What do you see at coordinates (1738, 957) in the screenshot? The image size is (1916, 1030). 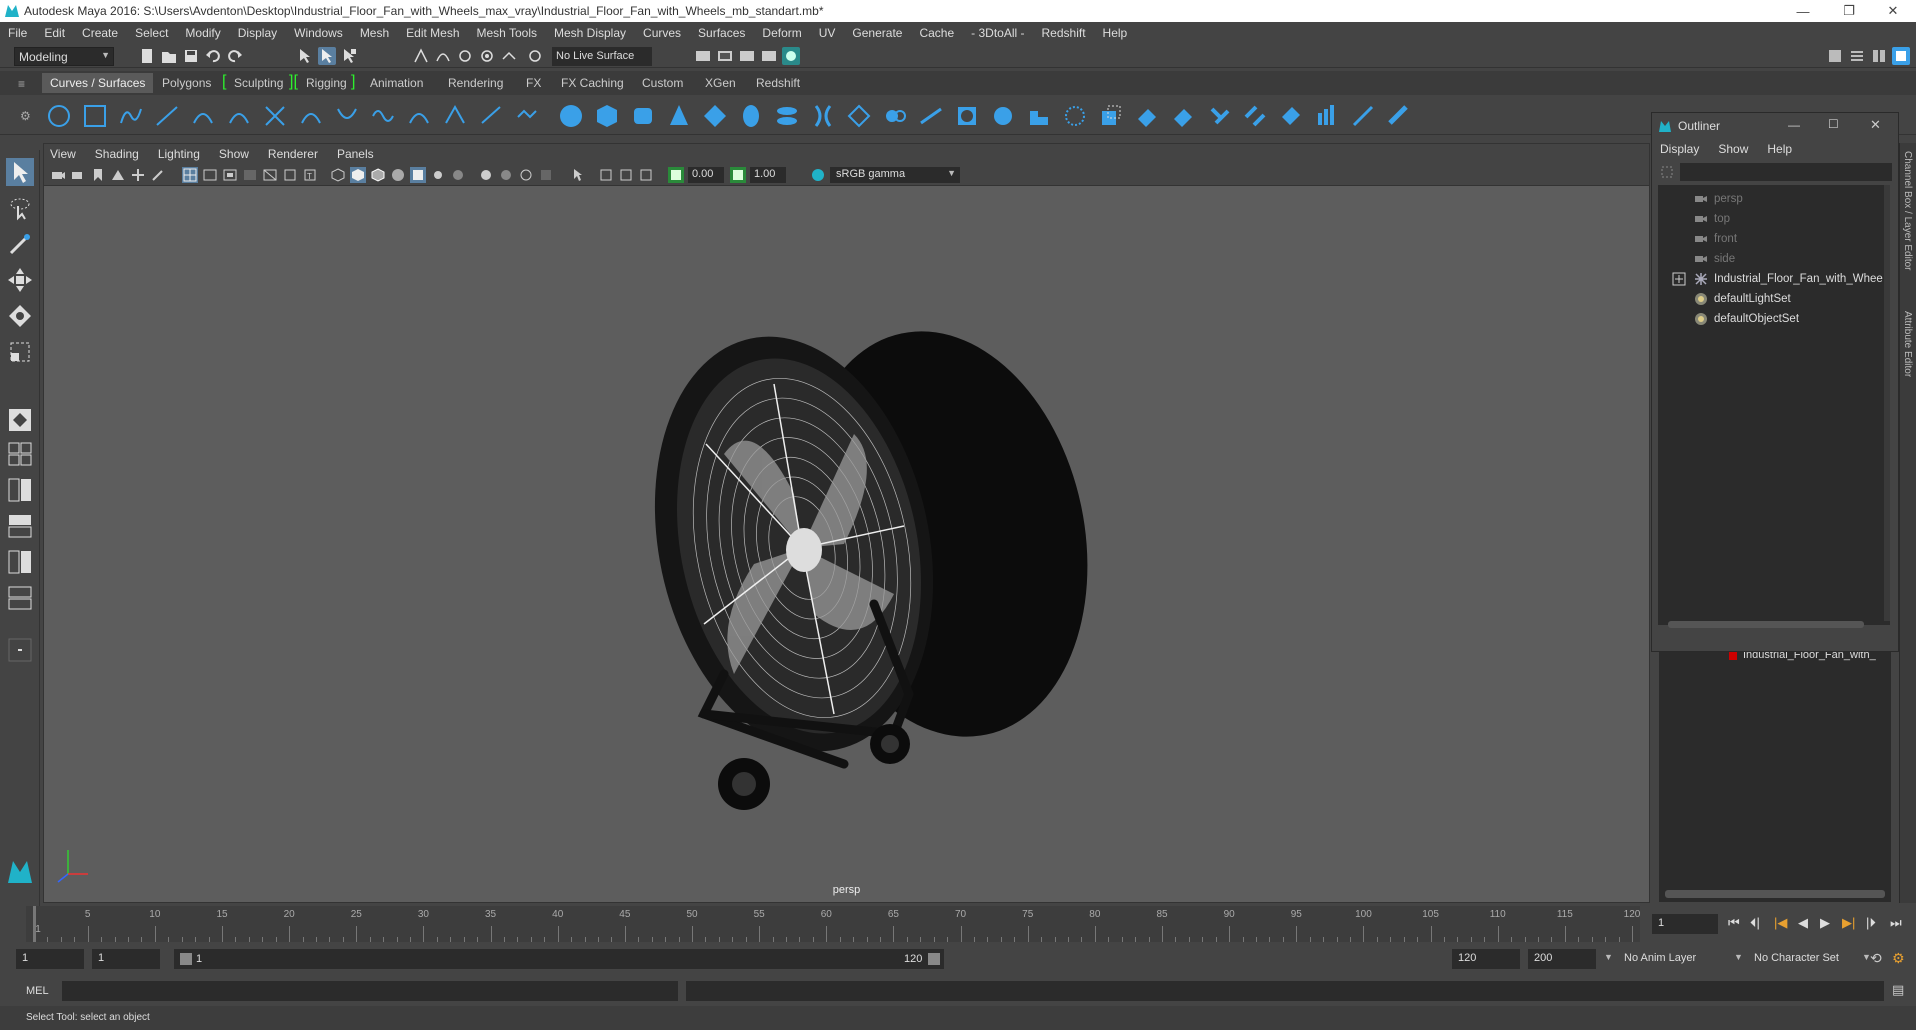 I see `chevron-down-icon: ▼` at bounding box center [1738, 957].